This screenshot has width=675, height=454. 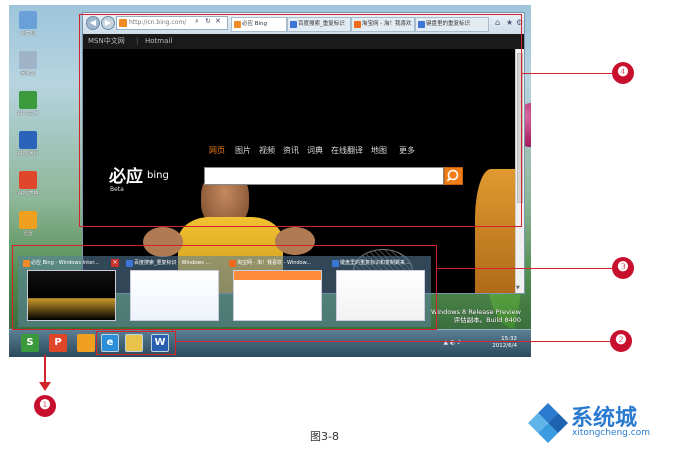 I want to click on figure-caption: 图3-8, so click(x=324, y=436).